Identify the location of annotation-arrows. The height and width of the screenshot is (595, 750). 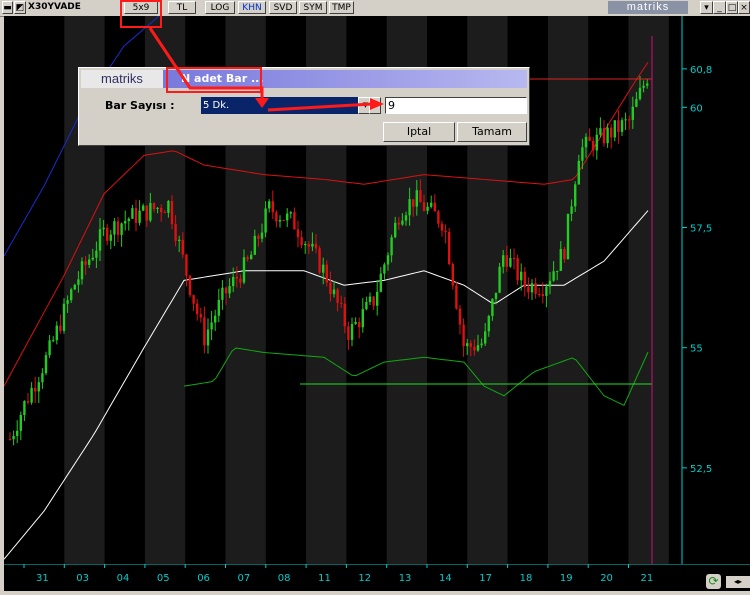
(266, 69).